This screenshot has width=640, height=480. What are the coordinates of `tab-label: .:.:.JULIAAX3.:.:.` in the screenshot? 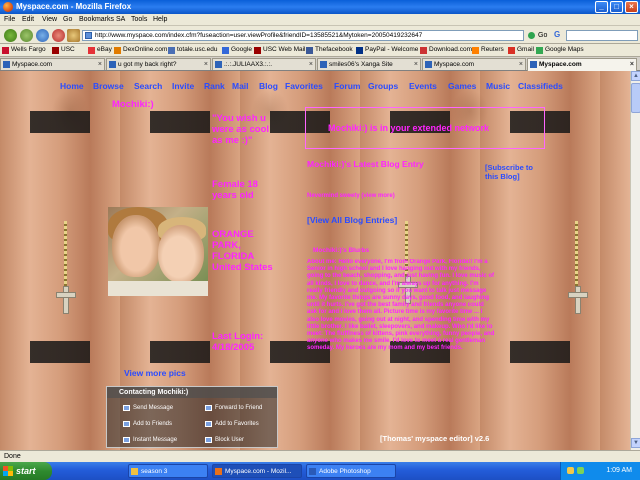 It's located at (248, 64).